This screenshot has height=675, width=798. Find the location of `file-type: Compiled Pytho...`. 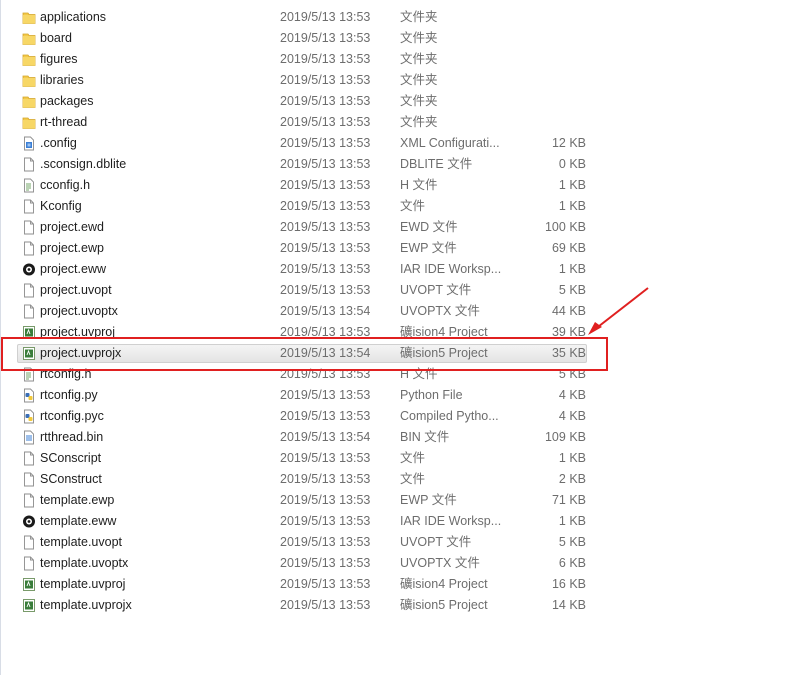

file-type: Compiled Pytho... is located at coordinates (449, 416).